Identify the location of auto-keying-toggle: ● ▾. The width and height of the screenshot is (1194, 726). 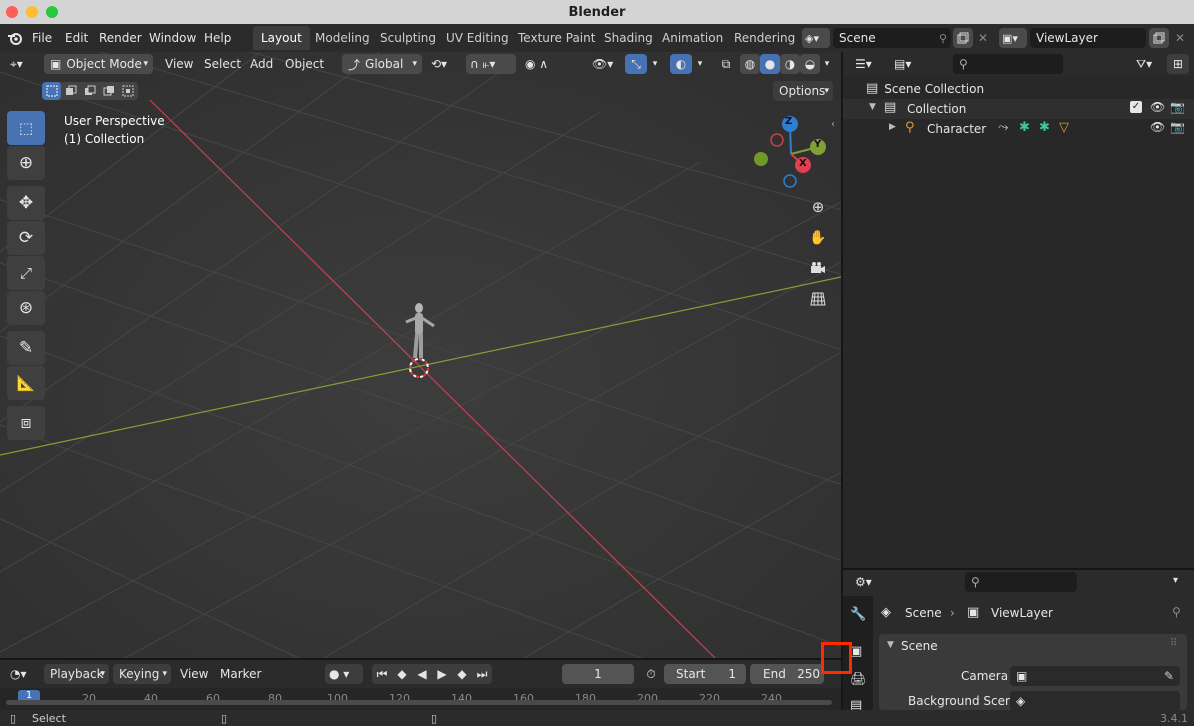
(344, 674).